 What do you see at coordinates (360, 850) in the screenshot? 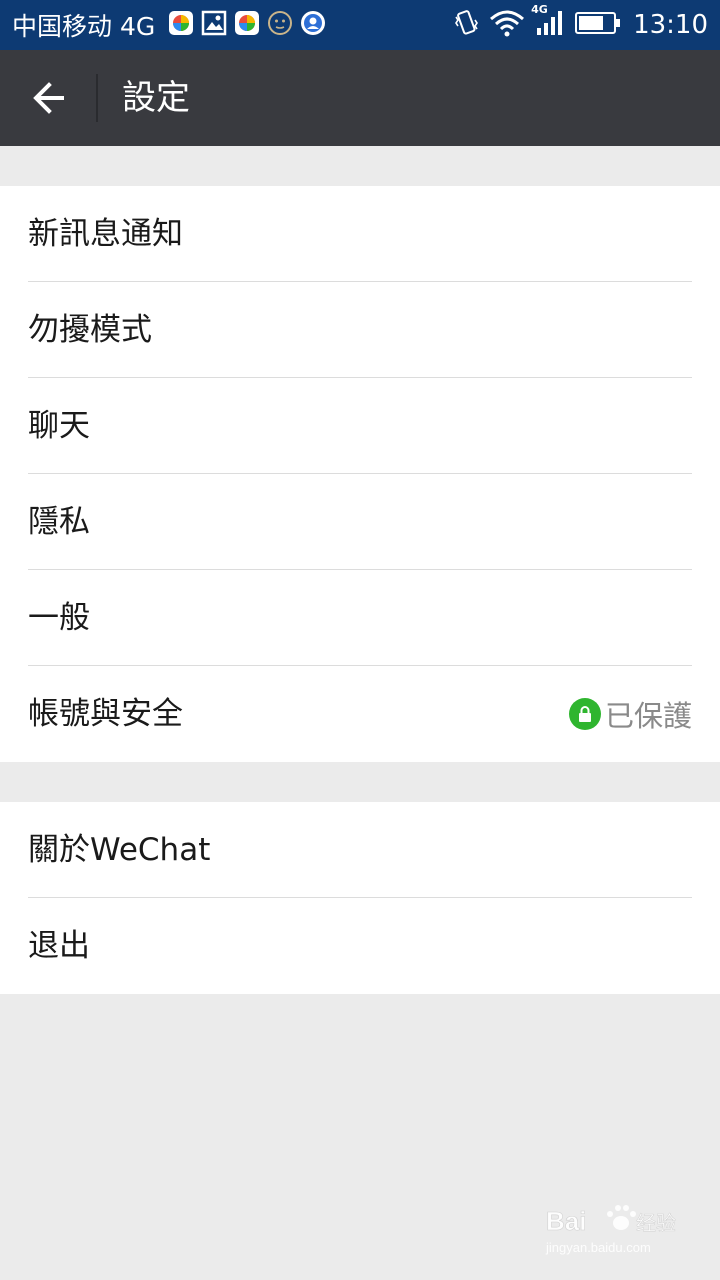
I see `settings-item-about: 關於WeChat` at bounding box center [360, 850].